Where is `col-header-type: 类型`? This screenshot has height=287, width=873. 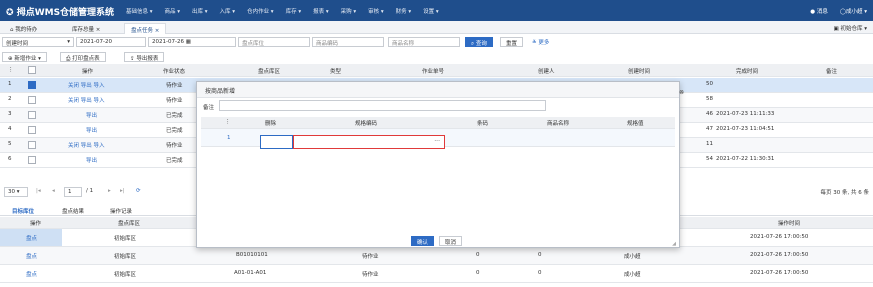 col-header-type: 类型 is located at coordinates (336, 72).